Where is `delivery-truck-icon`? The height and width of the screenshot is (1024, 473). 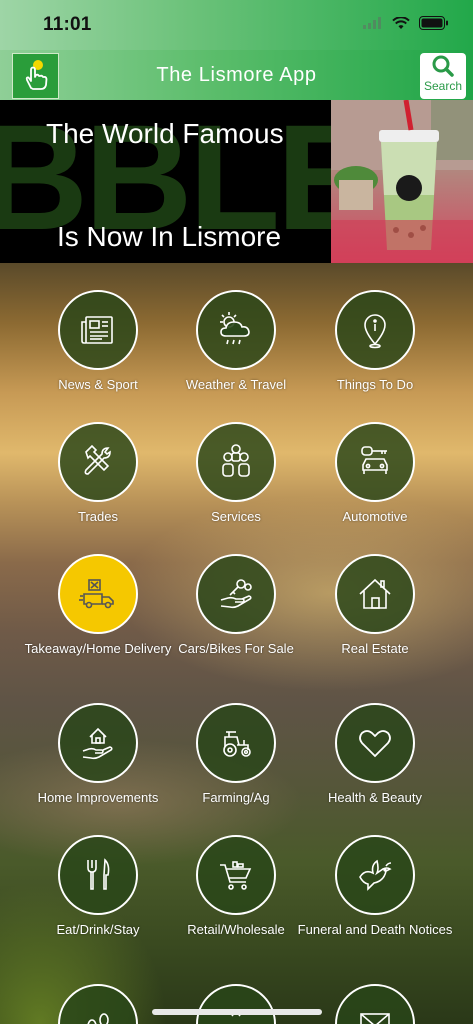
delivery-truck-icon is located at coordinates (96, 594).